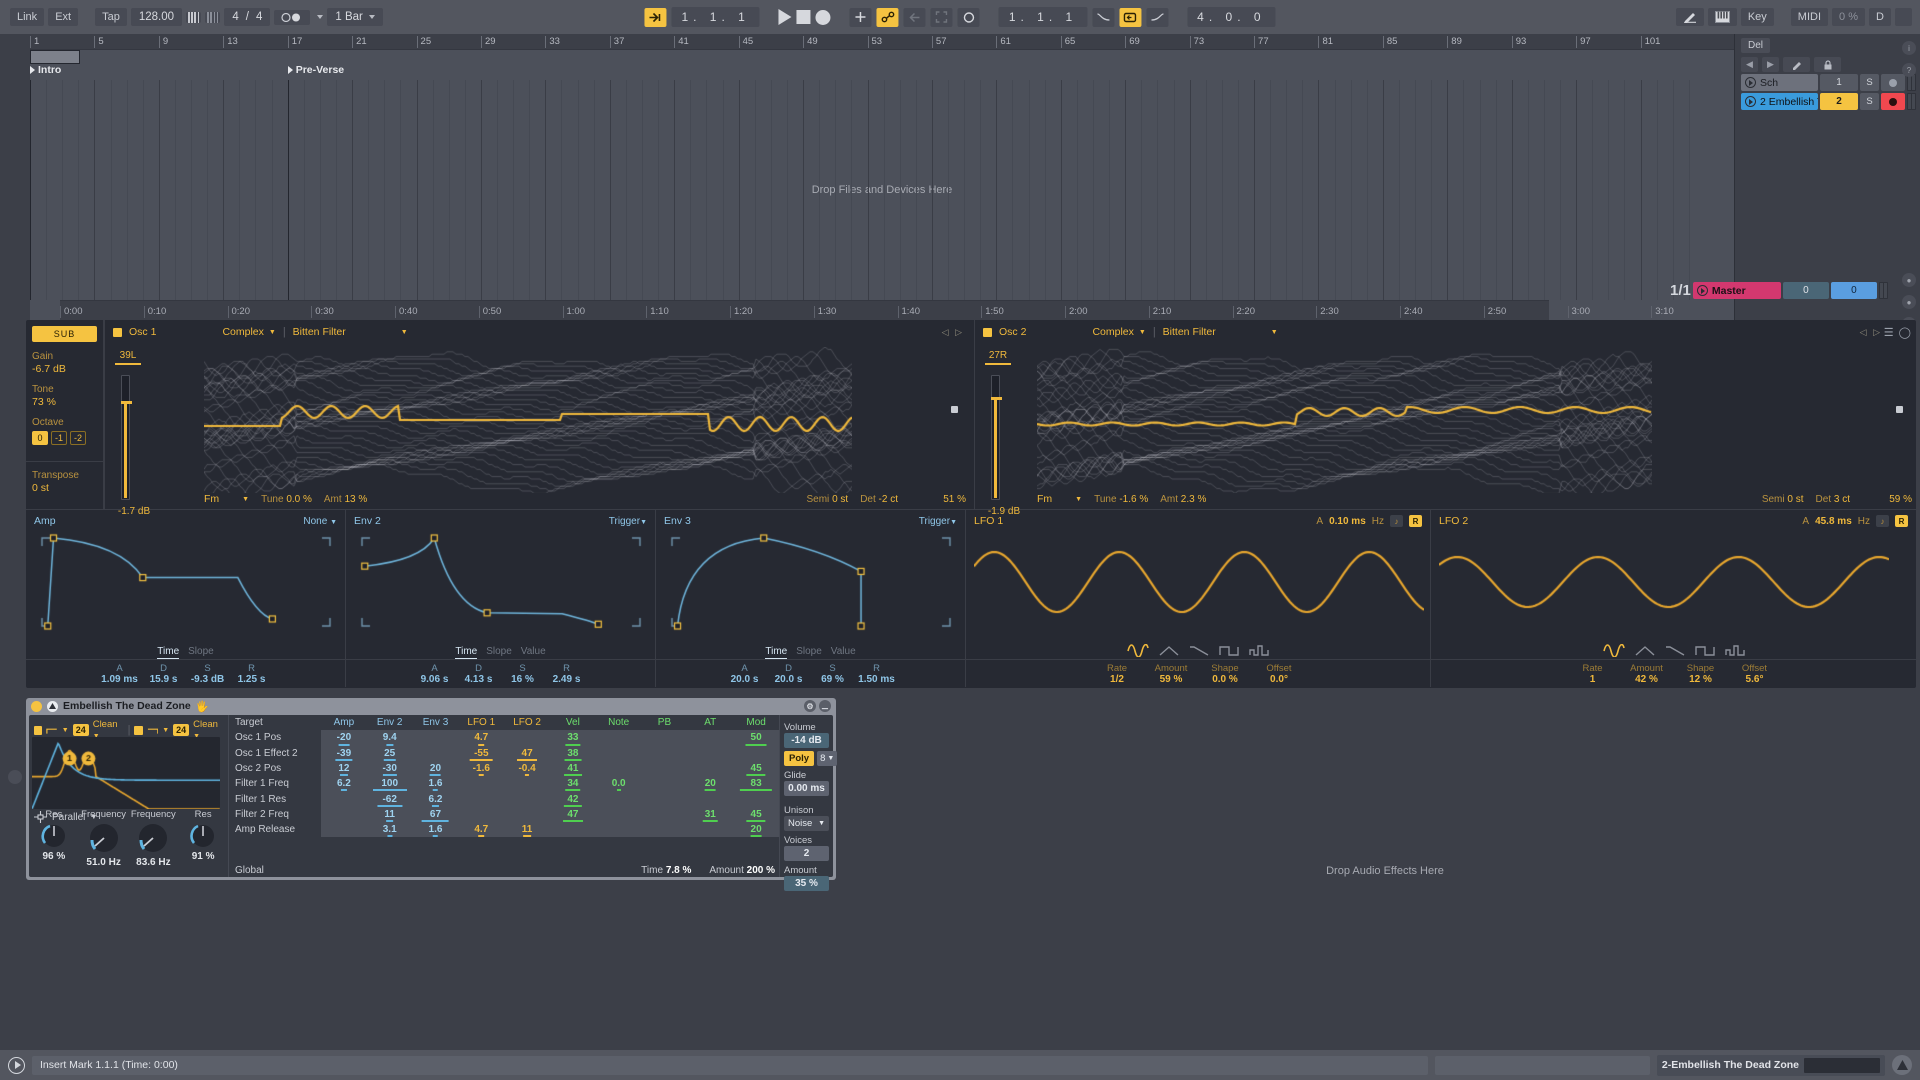  Describe the element at coordinates (523, 679) in the screenshot. I see `env2-s-value: 16 %` at that location.